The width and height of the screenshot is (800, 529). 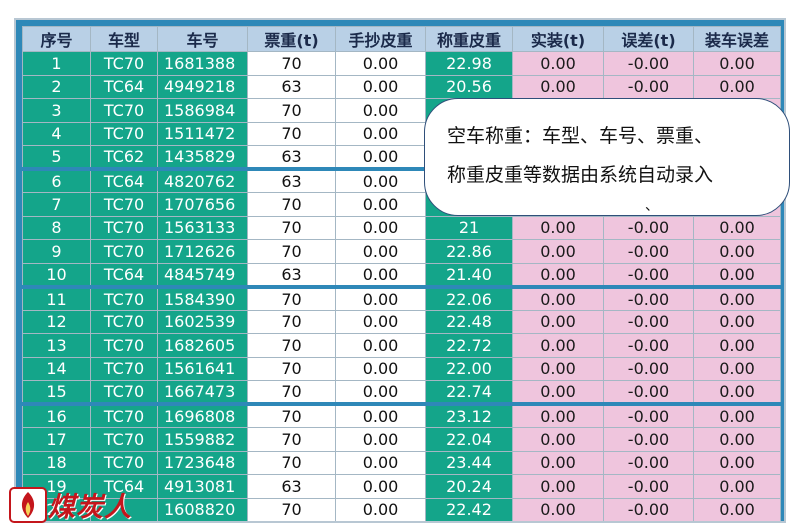 What do you see at coordinates (580, 175) in the screenshot?
I see `callout-line-2: 称重皮重等数据由系统自动录入` at bounding box center [580, 175].